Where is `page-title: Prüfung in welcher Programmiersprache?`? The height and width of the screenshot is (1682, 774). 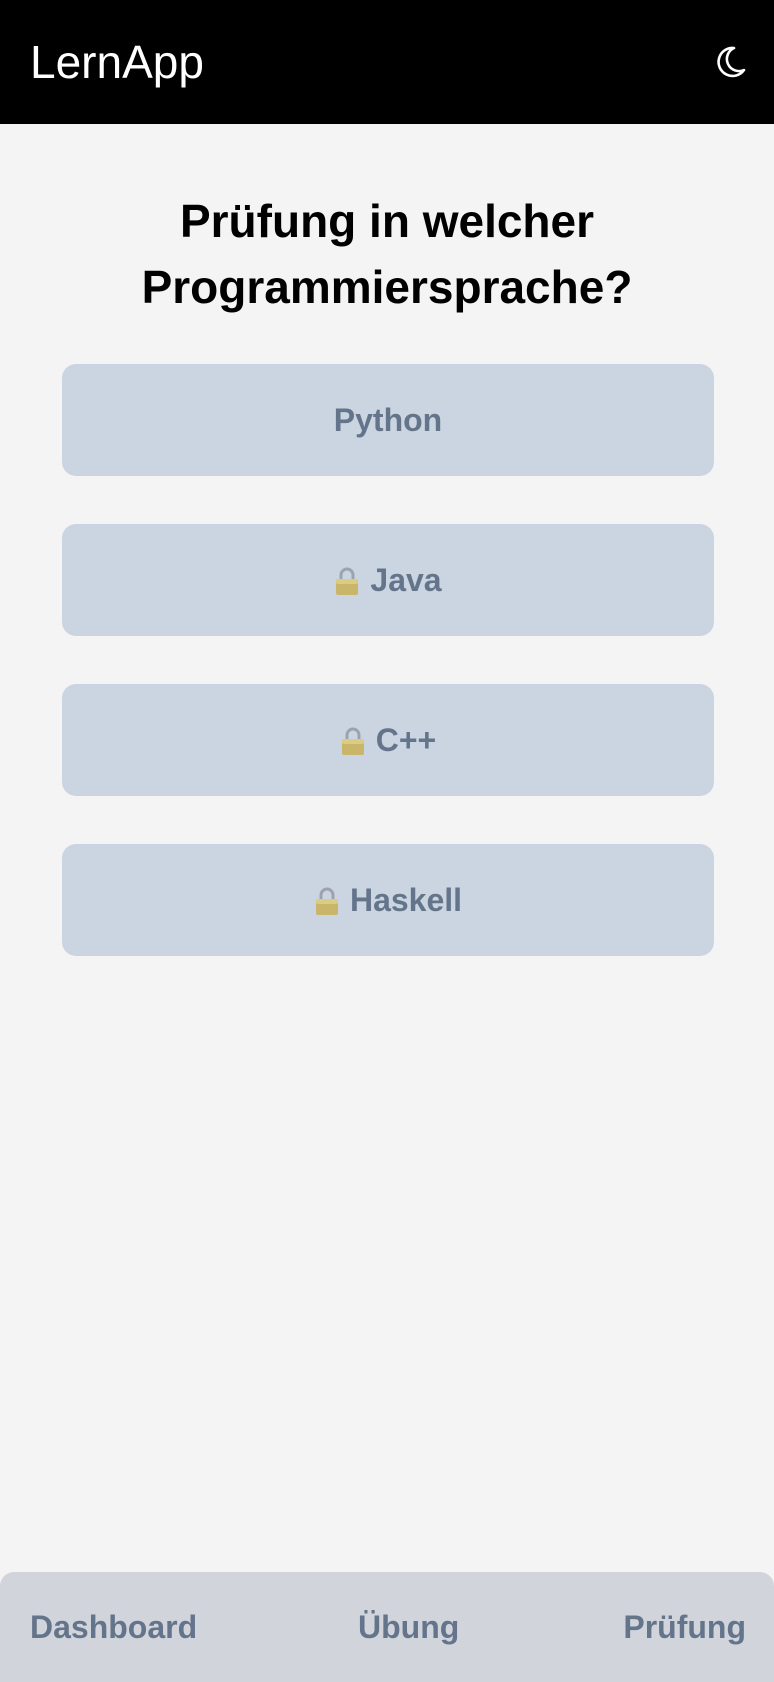
page-title: Prüfung in welcher Programmiersprache? is located at coordinates (387, 254).